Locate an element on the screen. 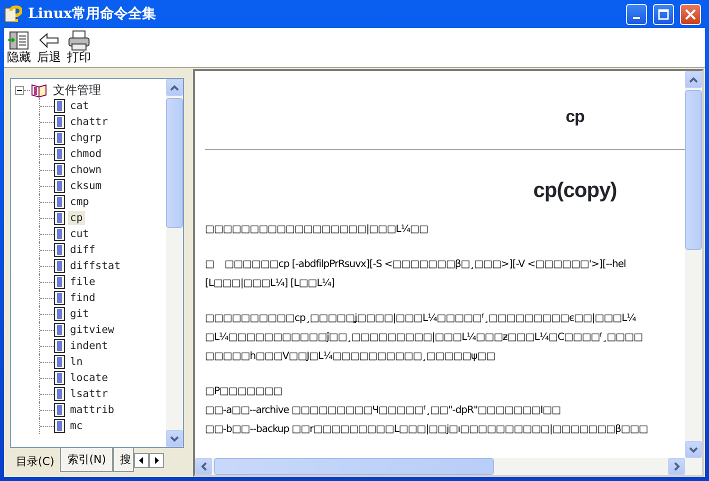 The image size is (709, 481). tree-item: gitview is located at coordinates (92, 330).